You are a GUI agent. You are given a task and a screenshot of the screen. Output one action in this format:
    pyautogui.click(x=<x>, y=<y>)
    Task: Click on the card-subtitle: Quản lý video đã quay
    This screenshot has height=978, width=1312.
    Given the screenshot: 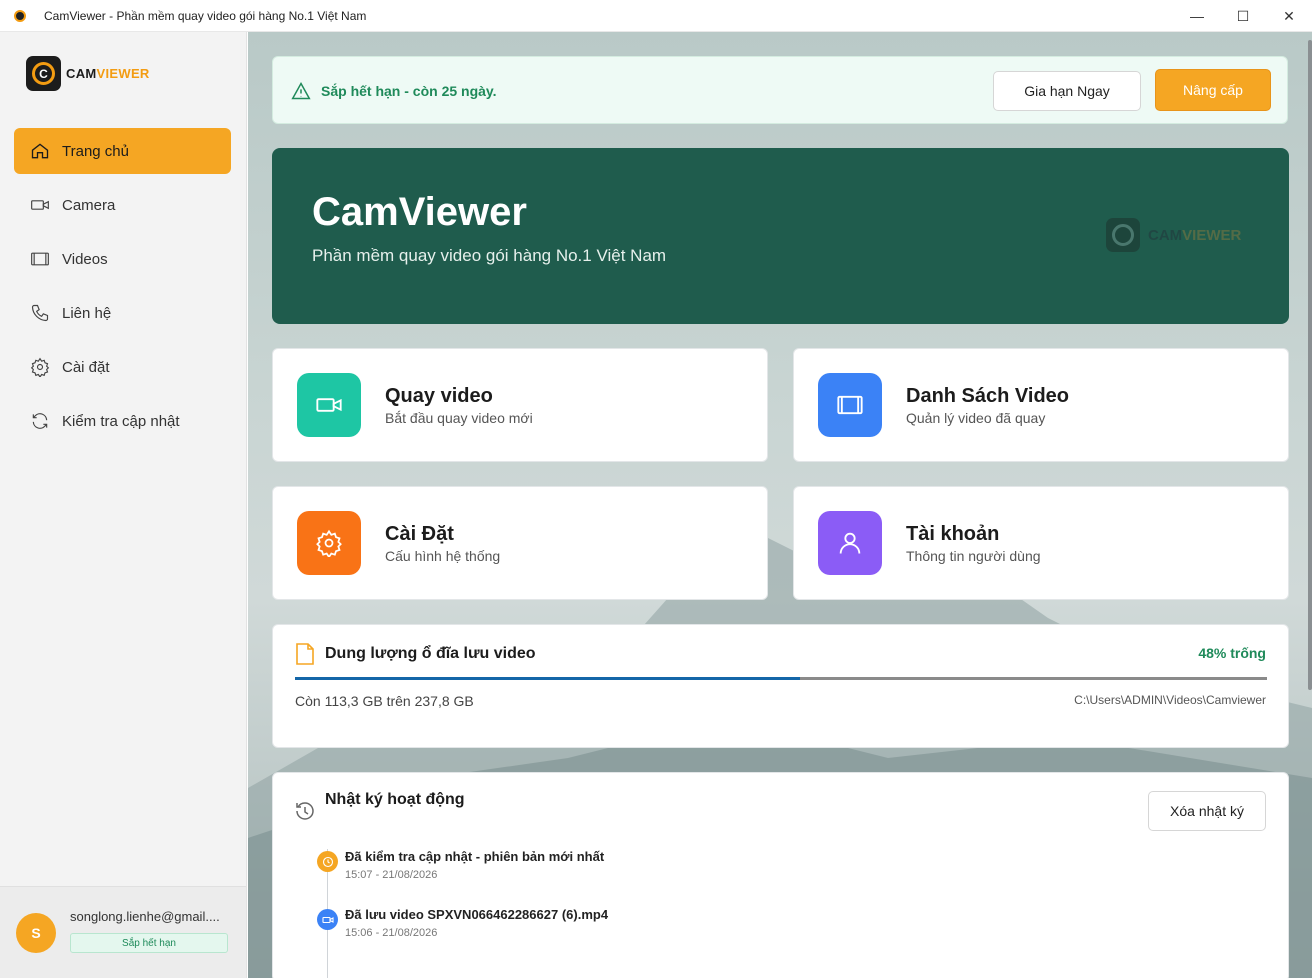 What is the action you would take?
    pyautogui.click(x=976, y=418)
    